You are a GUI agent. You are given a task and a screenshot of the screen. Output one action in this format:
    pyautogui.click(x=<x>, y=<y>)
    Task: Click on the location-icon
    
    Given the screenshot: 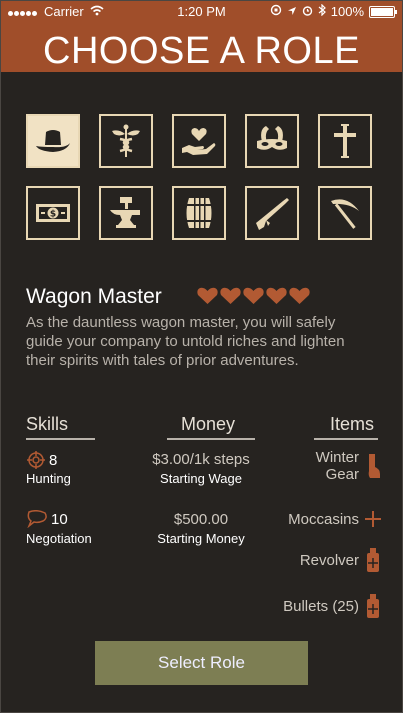 What is the action you would take?
    pyautogui.click(x=292, y=11)
    